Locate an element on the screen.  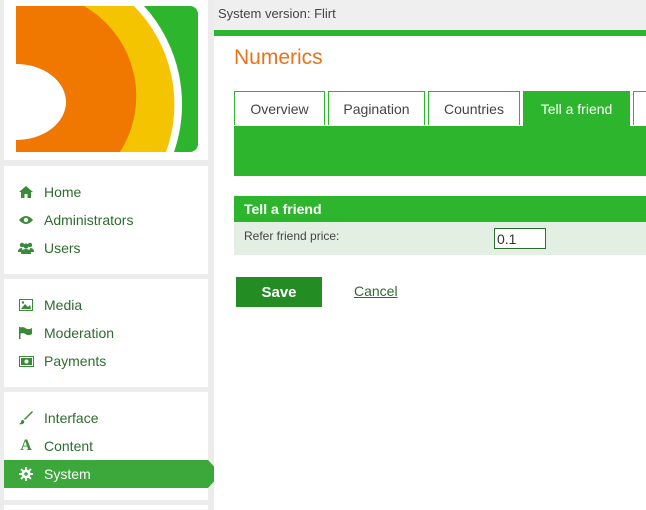
system-version: System version: Flirt is located at coordinates (277, 13).